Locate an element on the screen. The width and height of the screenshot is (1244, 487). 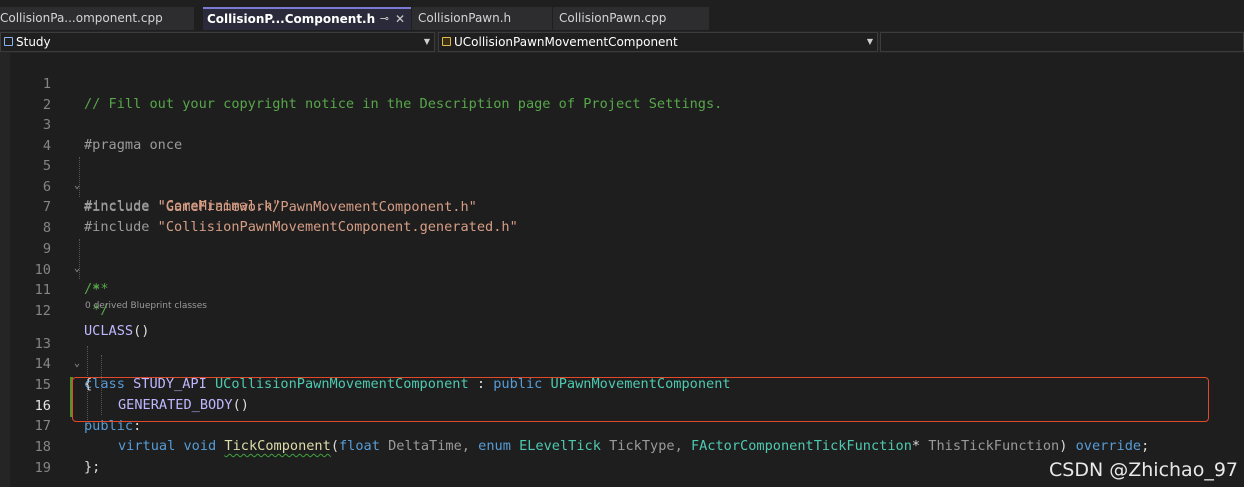
code-line-3: 3 #pragma once is located at coordinates (622, 124).